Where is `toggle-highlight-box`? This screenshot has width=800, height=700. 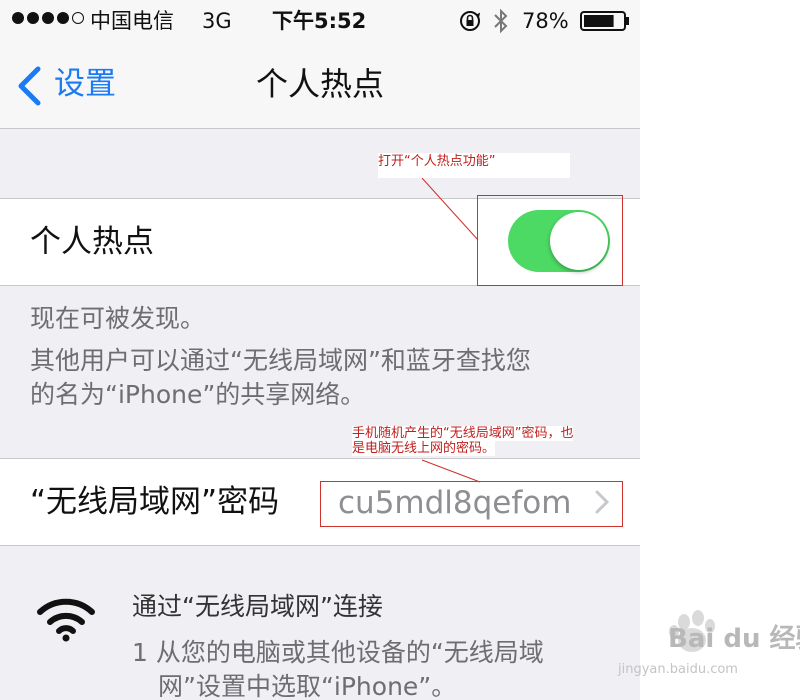
toggle-highlight-box is located at coordinates (550, 240).